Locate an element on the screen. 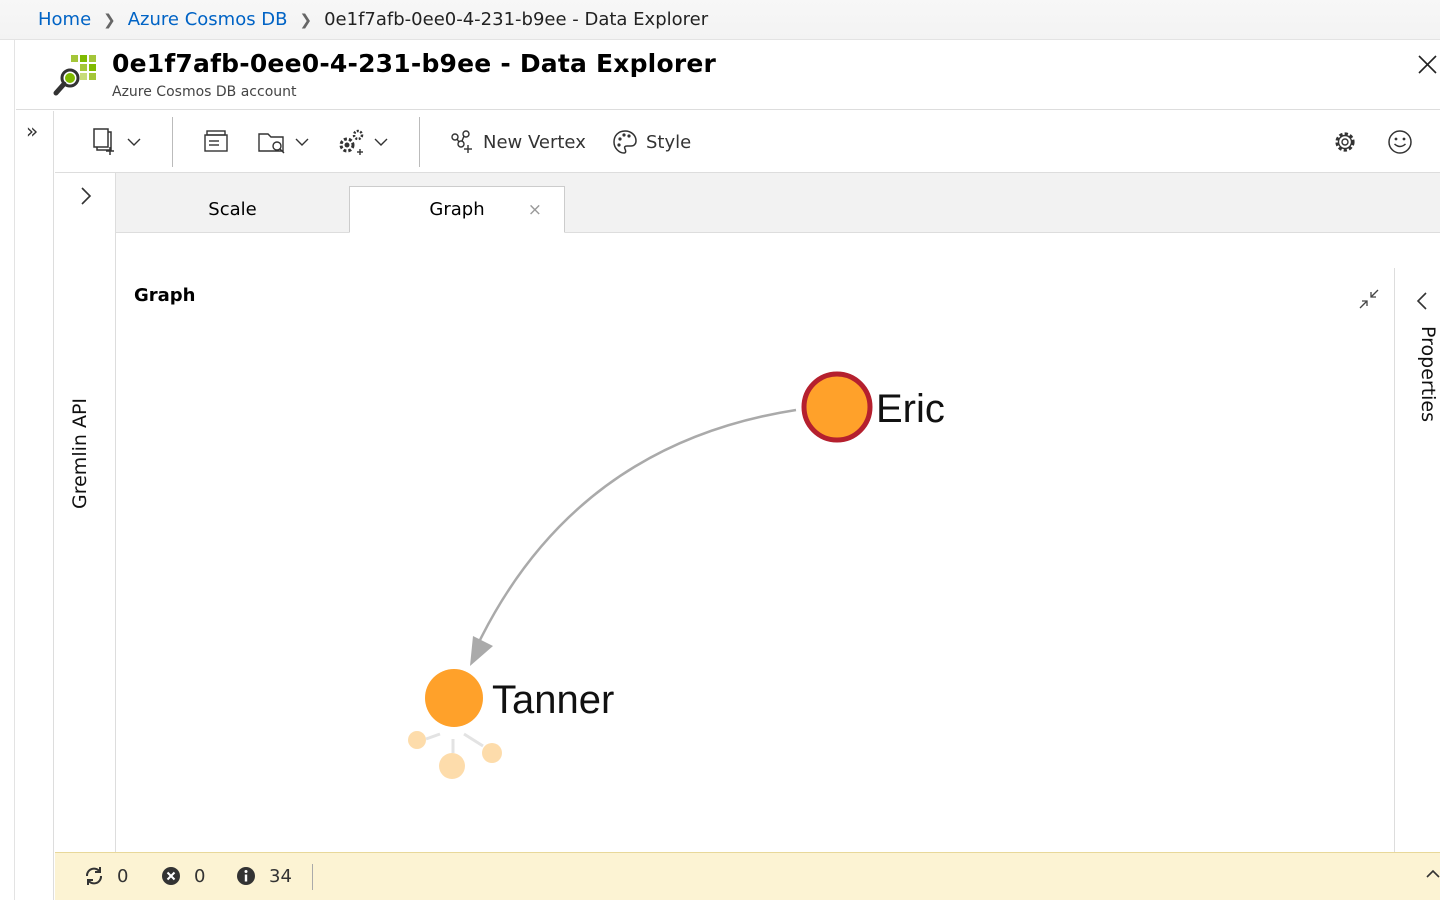  breadcrumb-current: 0e1f7afb-0ee0-4-231-b9ee - Data Explorer is located at coordinates (516, 19).